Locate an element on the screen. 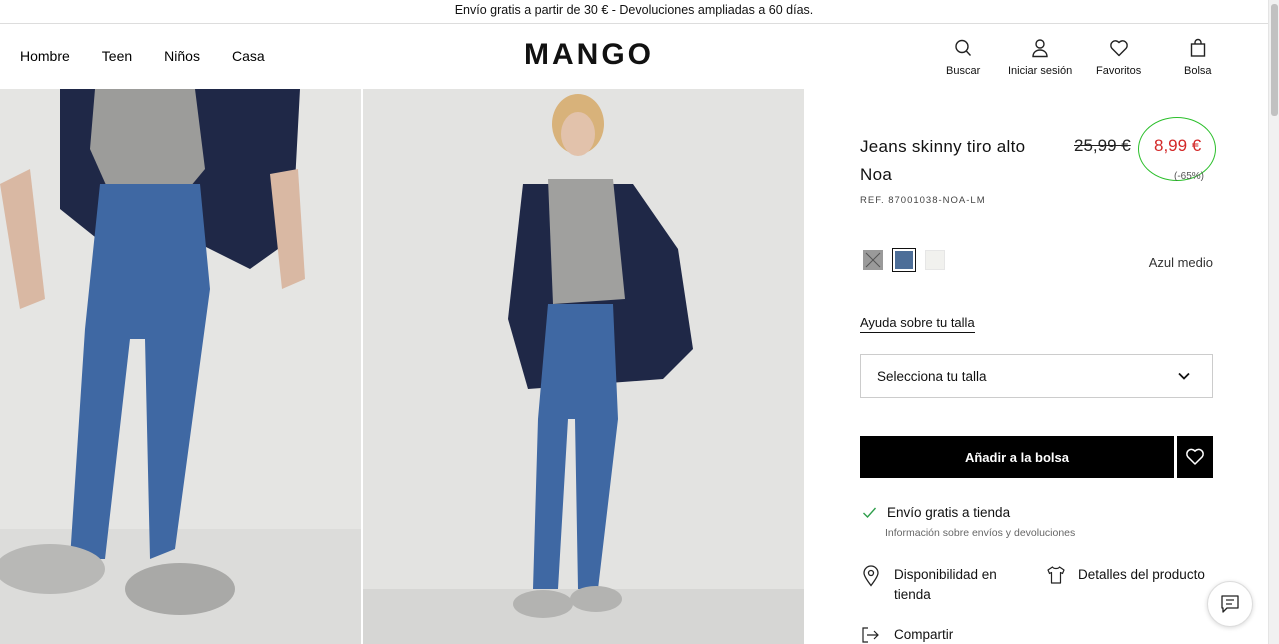 This screenshot has height=644, width=1279. size-help-link: Ayuda sobre tu talla is located at coordinates (917, 324).